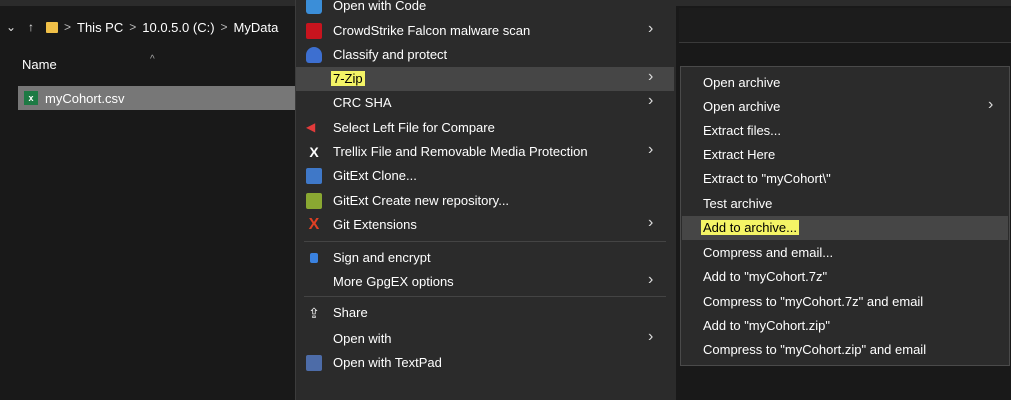 The image size is (1011, 400). I want to click on git-icon: X, so click(314, 224).